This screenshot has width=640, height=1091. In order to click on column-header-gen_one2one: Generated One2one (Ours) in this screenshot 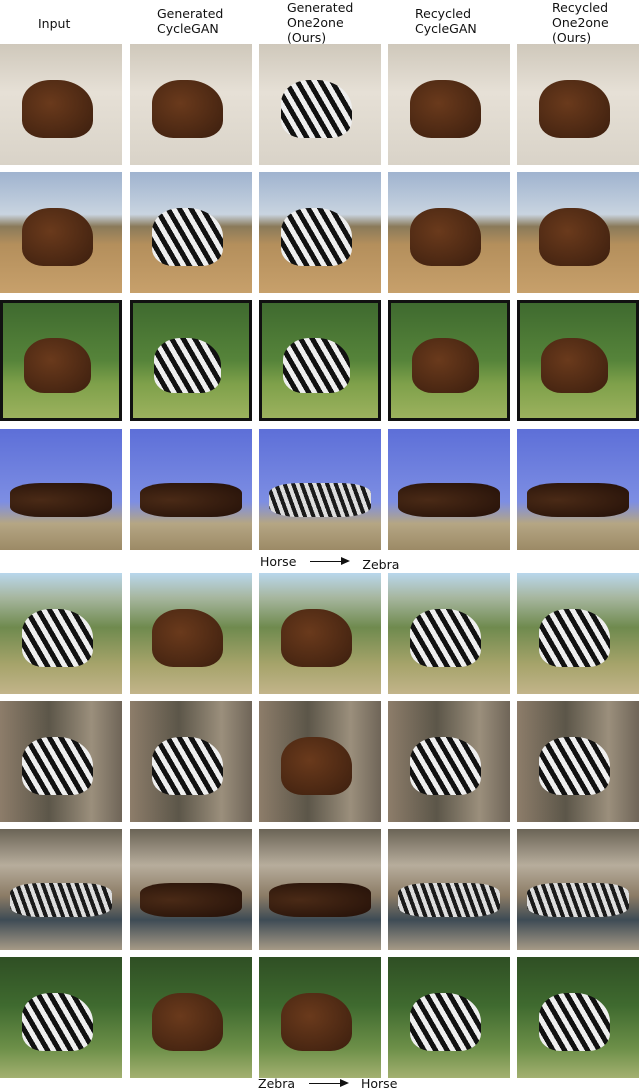, I will do `click(320, 22)`.